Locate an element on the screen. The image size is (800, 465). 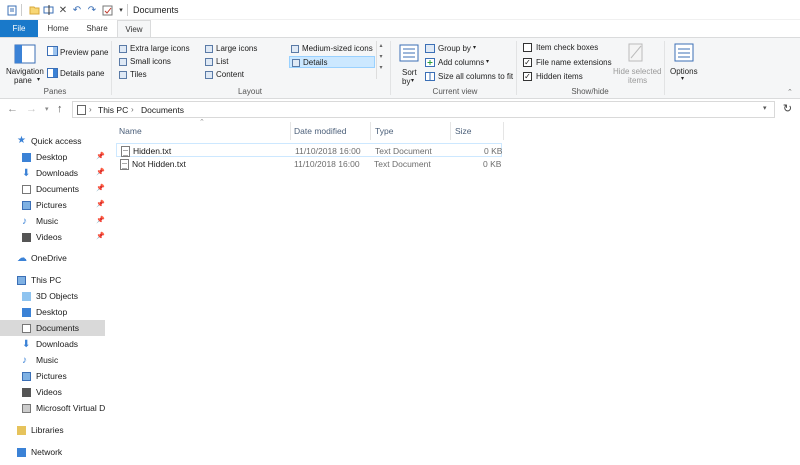
nav-pc-desktop: Desktop is located at coordinates (52, 312).